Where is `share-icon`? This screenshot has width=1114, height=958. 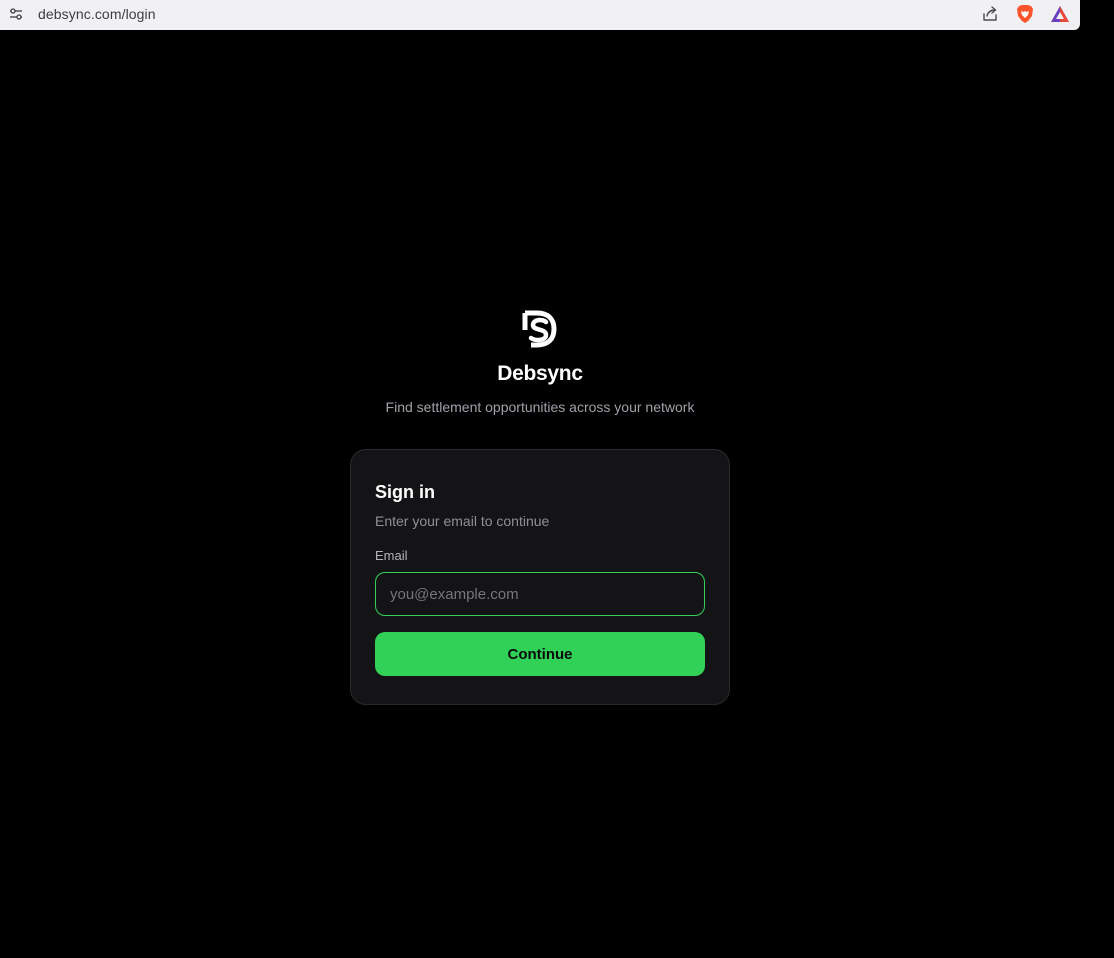
share-icon is located at coordinates (990, 14).